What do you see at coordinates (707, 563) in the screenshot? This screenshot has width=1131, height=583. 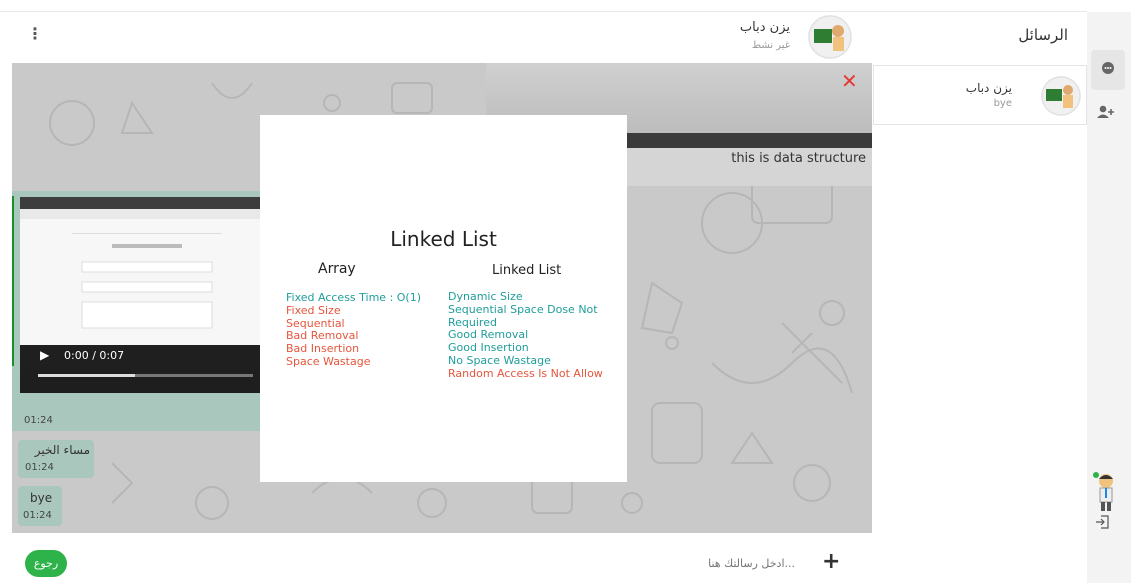 I see `message-input` at bounding box center [707, 563].